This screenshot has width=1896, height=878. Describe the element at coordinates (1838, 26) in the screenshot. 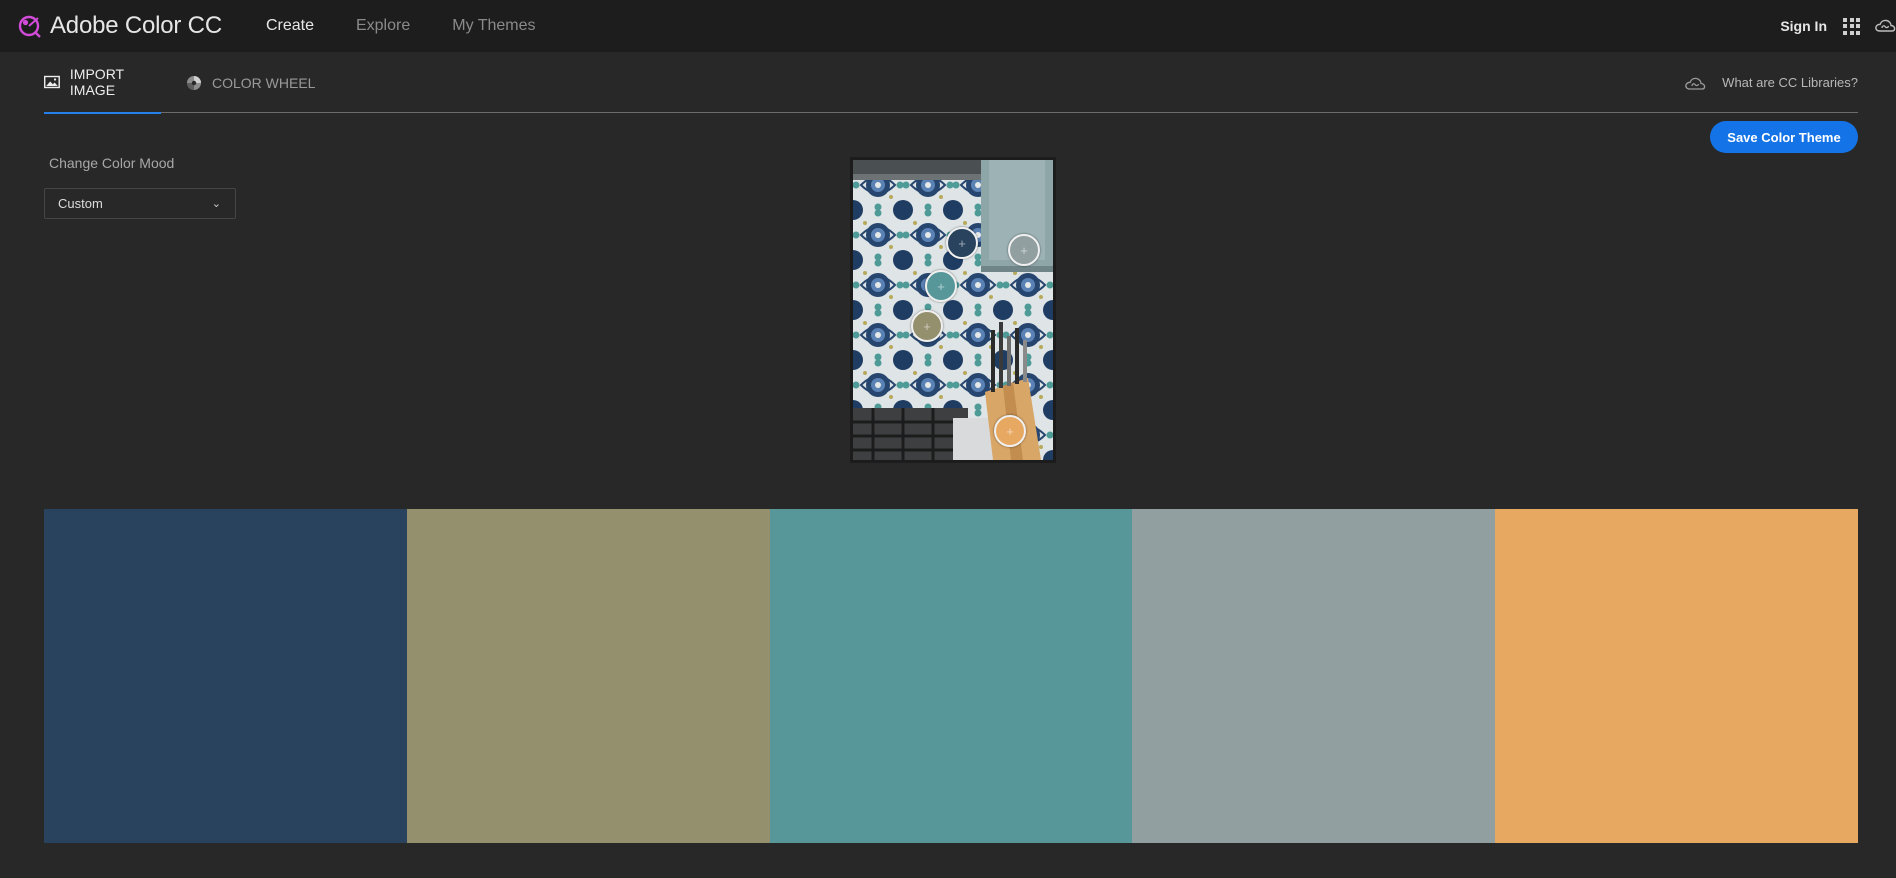

I see `top-right-controls: Sign In` at that location.